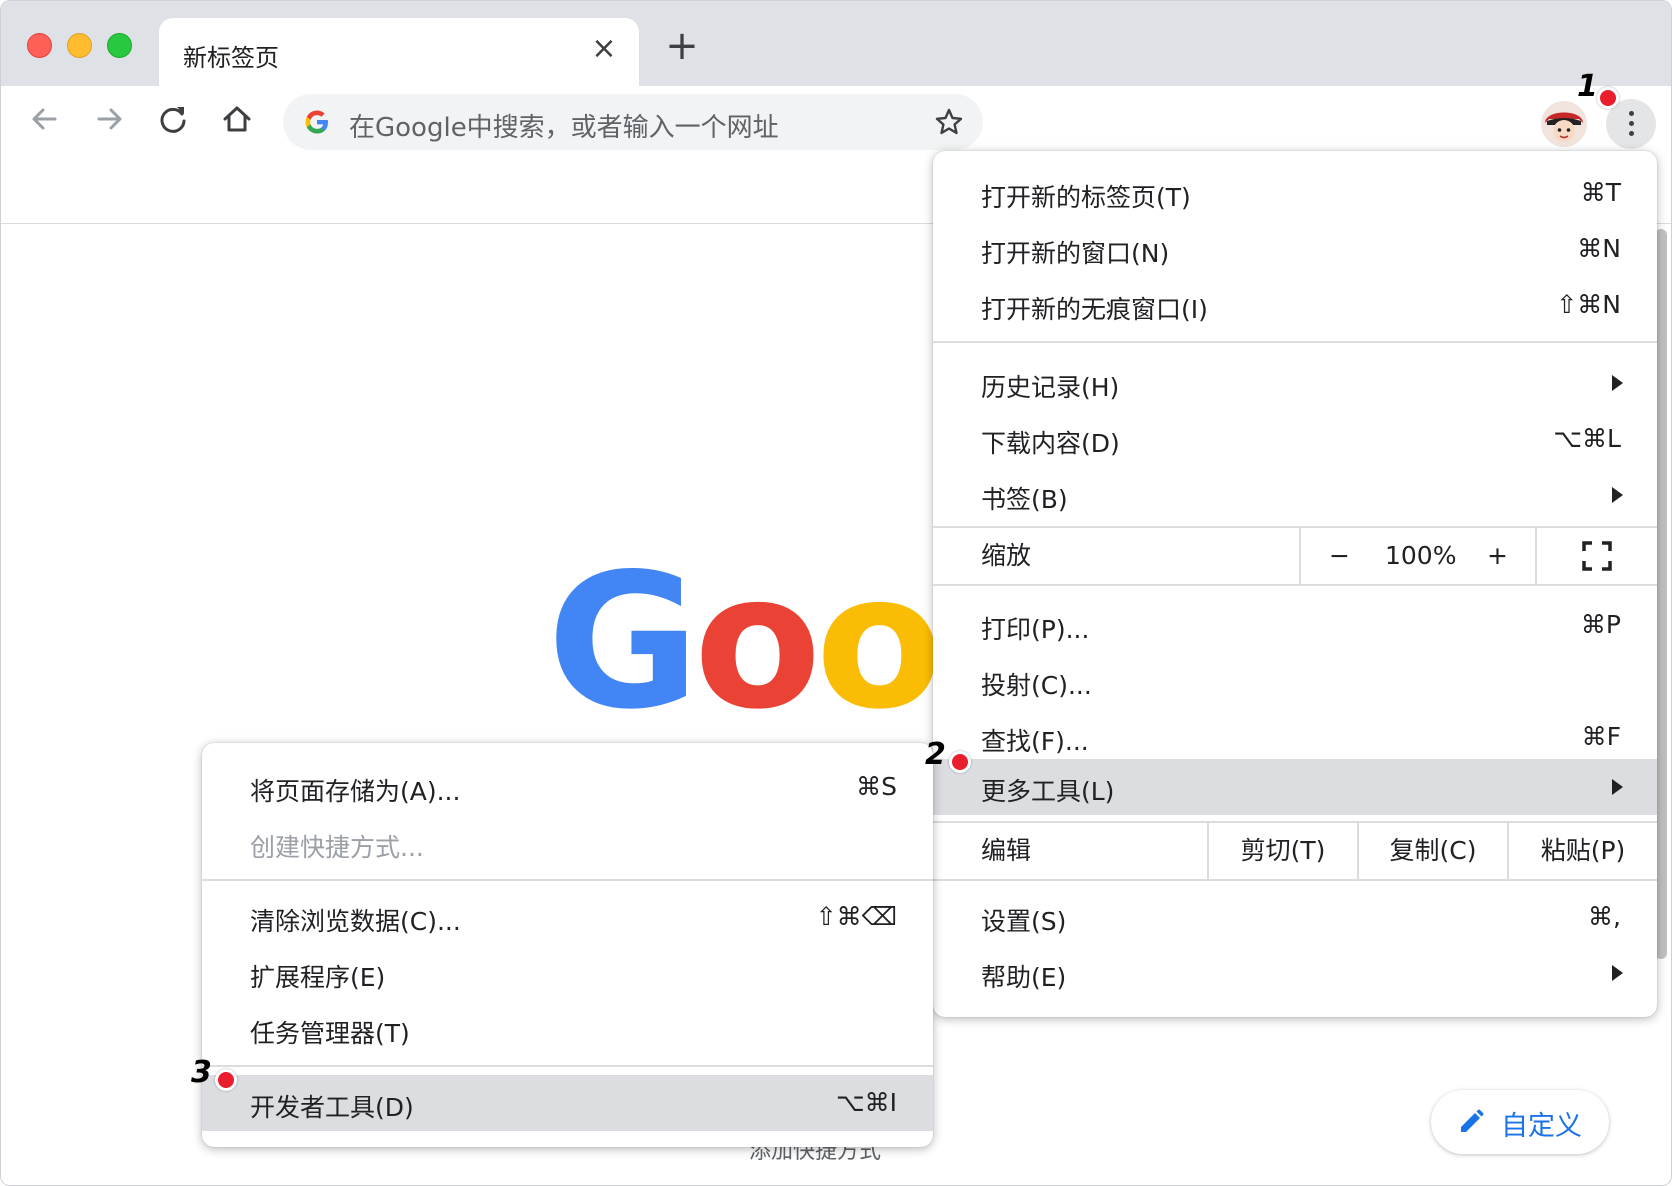 This screenshot has height=1186, width=1672. I want to click on menu-item-label: 打开新的窗口(N), so click(1075, 253).